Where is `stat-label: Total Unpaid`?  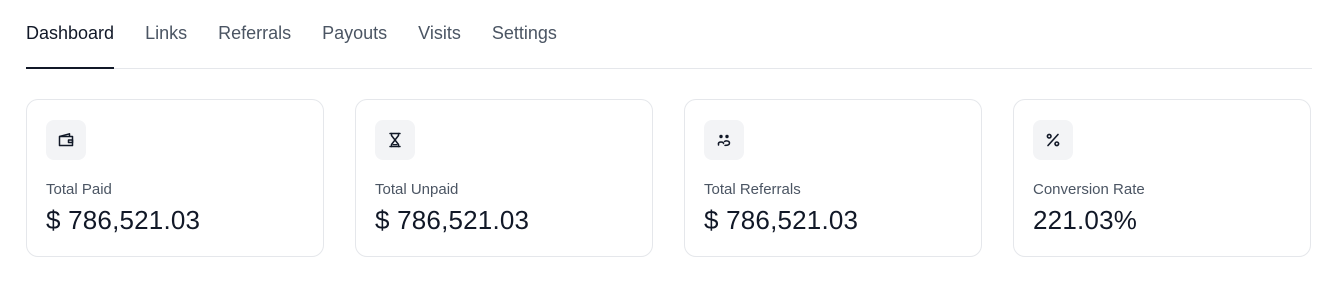
stat-label: Total Unpaid is located at coordinates (417, 189).